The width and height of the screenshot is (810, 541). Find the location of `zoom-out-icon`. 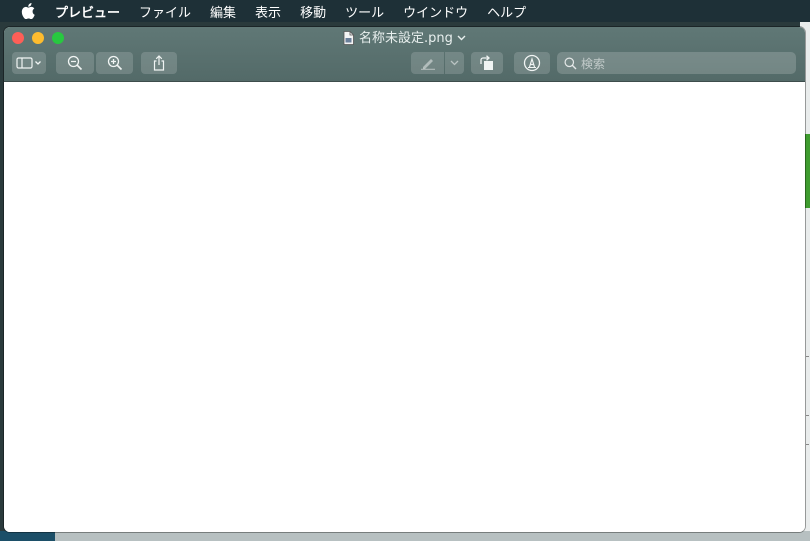

zoom-out-icon is located at coordinates (75, 63).